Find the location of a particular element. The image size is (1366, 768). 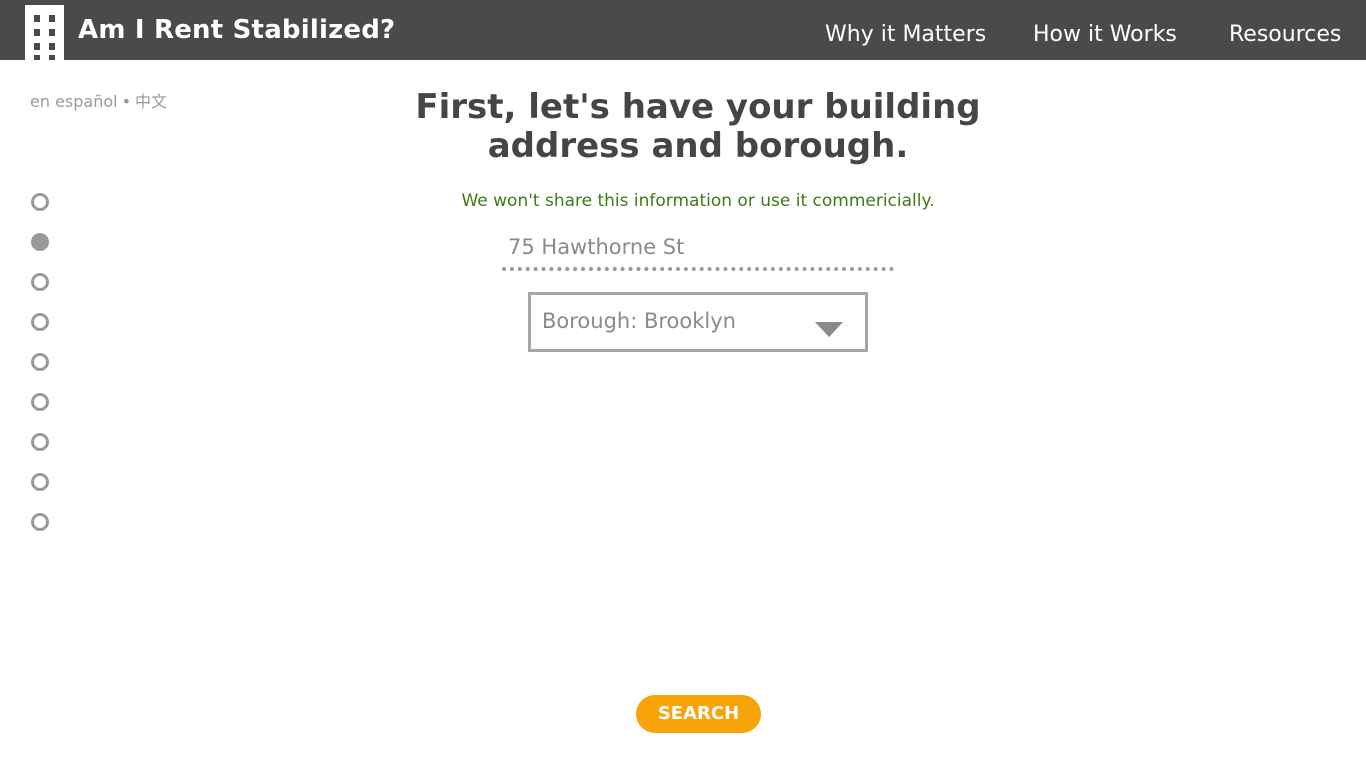

app-title: Am I Rent Stabilized? is located at coordinates (236, 30).